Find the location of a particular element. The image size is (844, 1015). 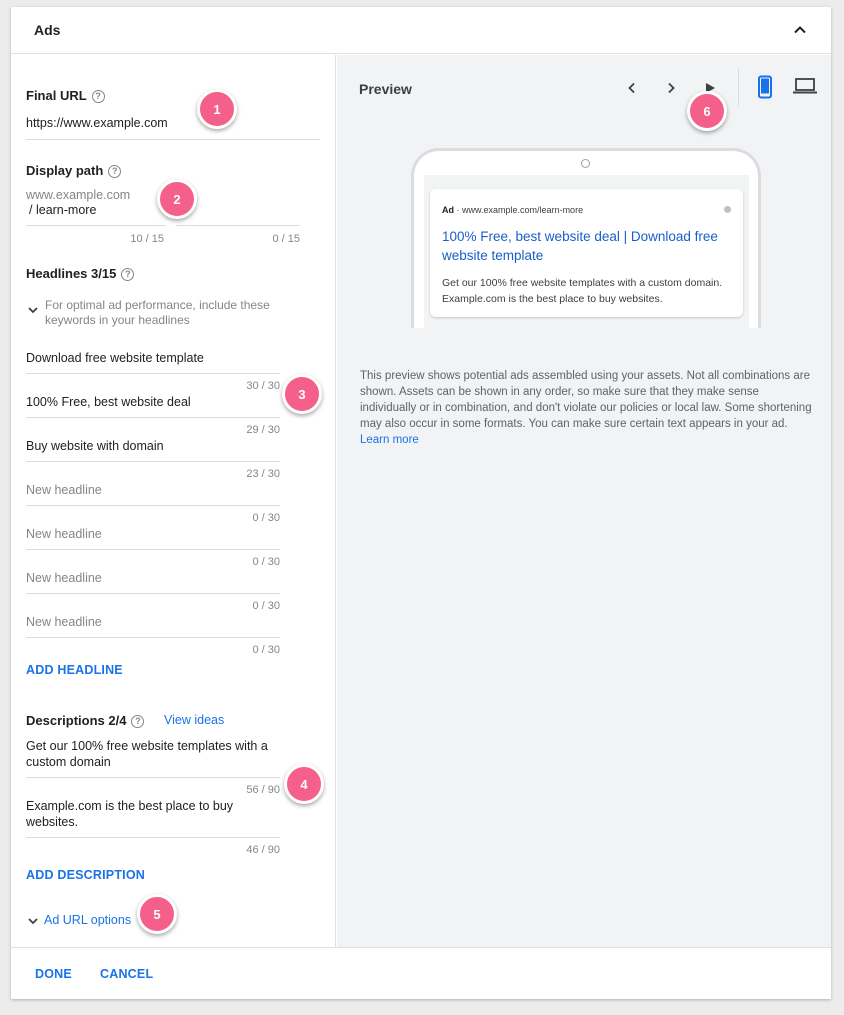

description-counter: 56 / 90 is located at coordinates (263, 790).